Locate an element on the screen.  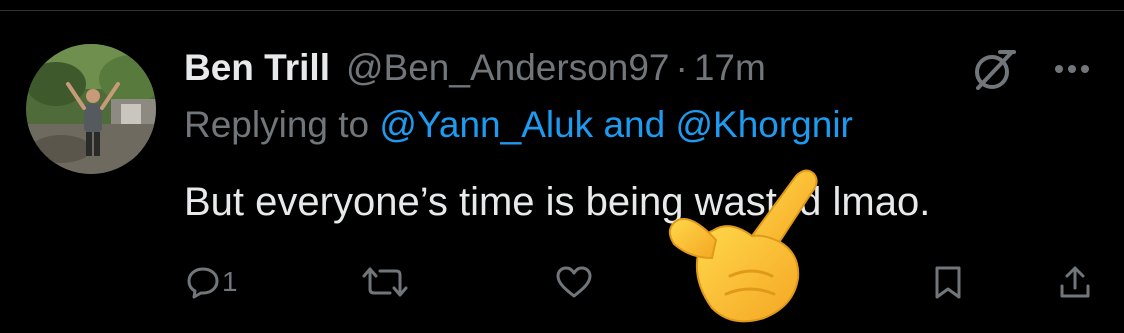
grok-icon is located at coordinates (994, 70).